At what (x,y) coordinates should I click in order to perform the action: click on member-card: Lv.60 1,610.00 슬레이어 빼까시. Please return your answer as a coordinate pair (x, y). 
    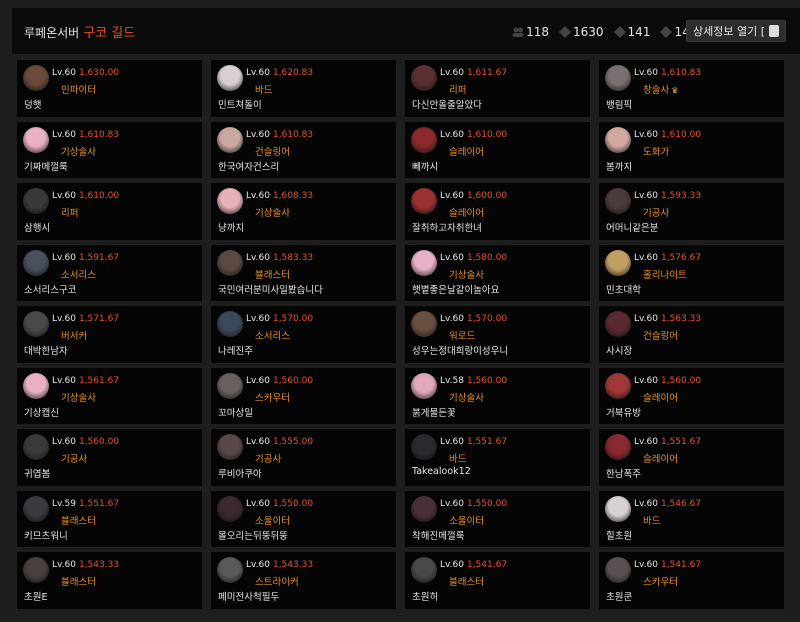
    Looking at the image, I should click on (497, 149).